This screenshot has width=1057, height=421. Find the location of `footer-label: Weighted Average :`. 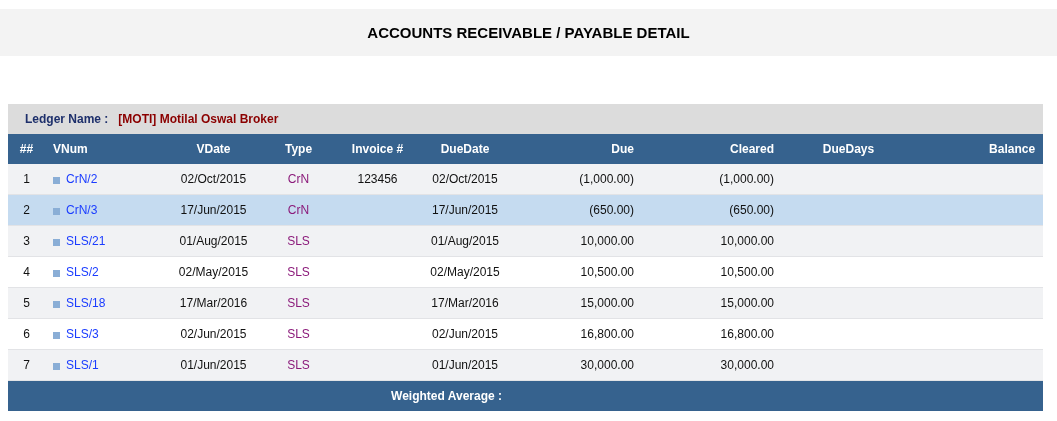

footer-label: Weighted Average : is located at coordinates (446, 396).